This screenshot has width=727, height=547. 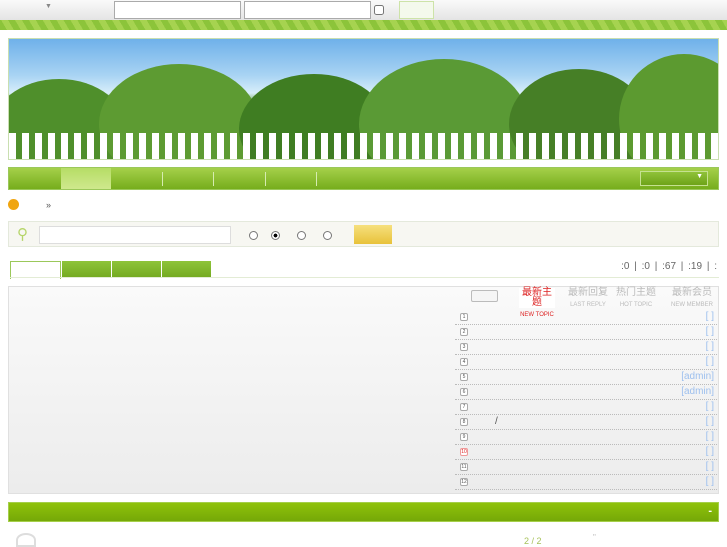 What do you see at coordinates (588, 298) in the screenshot?
I see `tab-last-reply: 最新回复 LAST REPLY` at bounding box center [588, 298].